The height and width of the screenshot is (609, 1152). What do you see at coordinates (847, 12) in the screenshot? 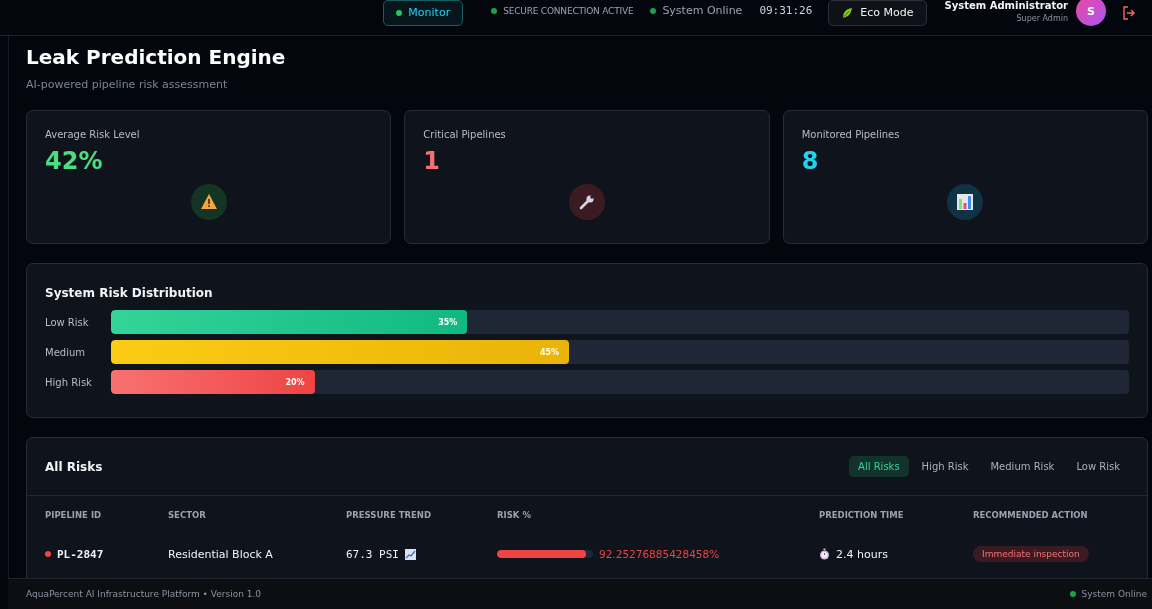
I see `leaf-icon` at bounding box center [847, 12].